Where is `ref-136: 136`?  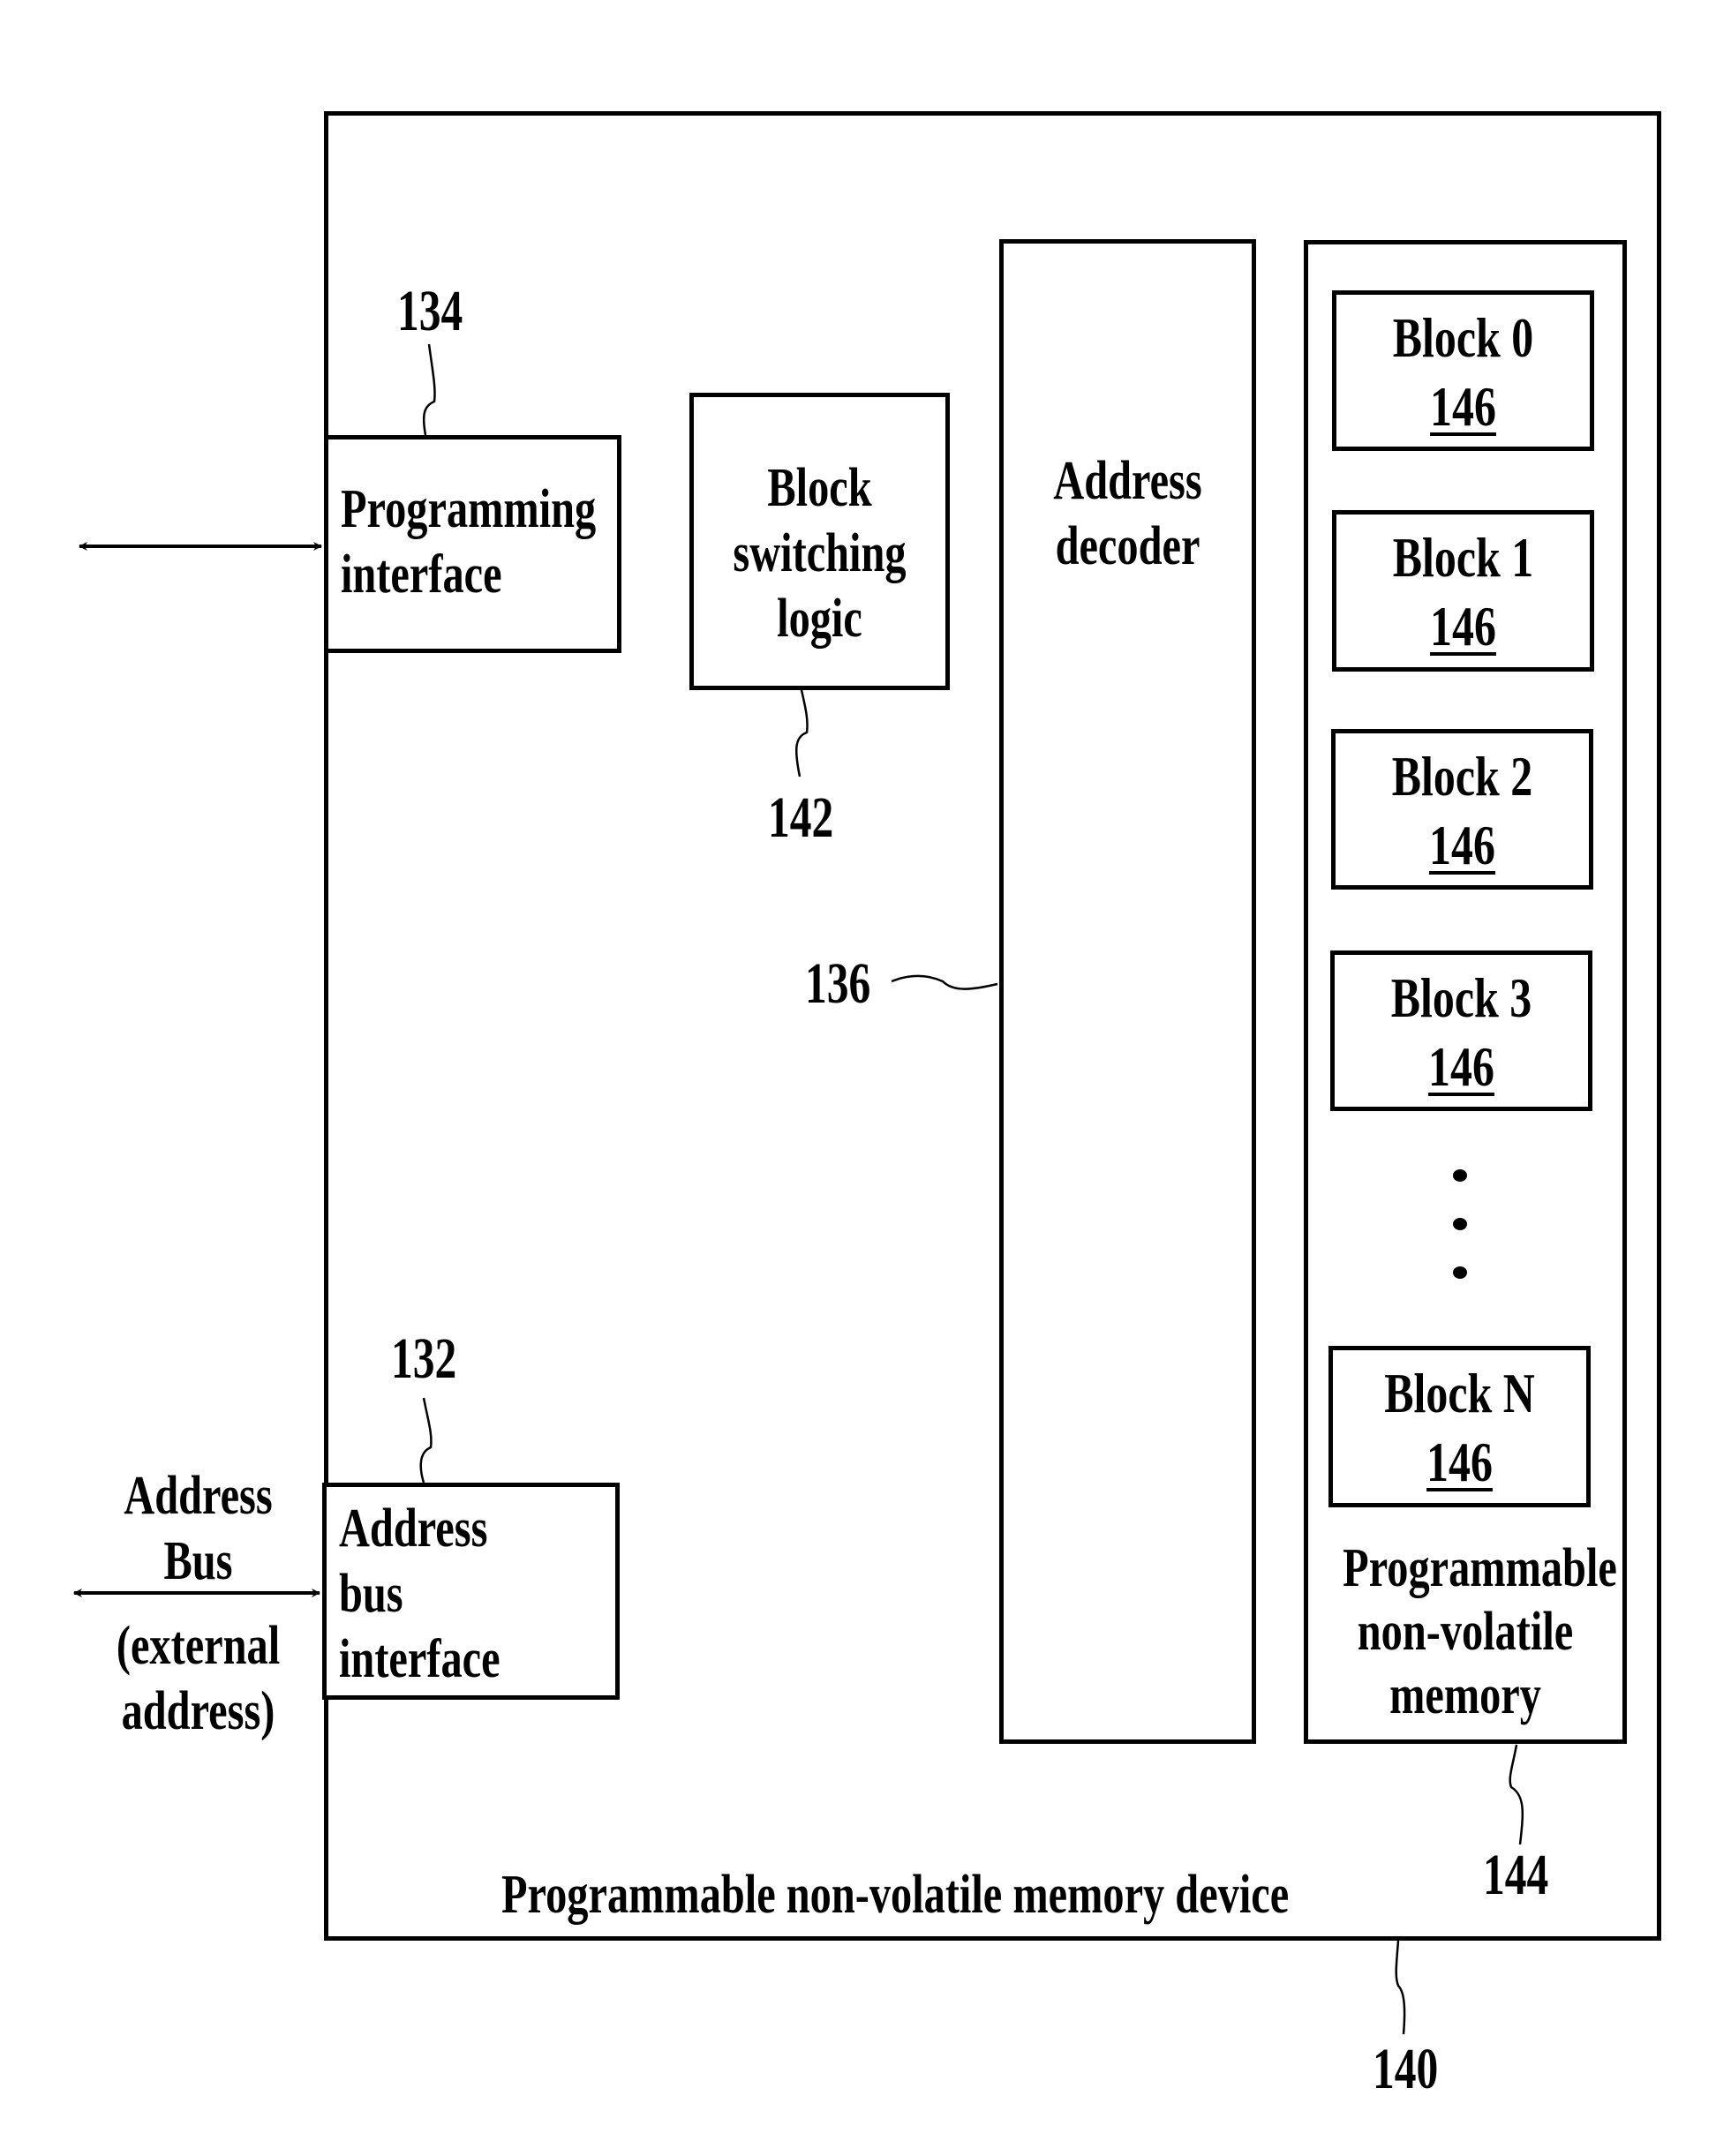
ref-136: 136 is located at coordinates (838, 983).